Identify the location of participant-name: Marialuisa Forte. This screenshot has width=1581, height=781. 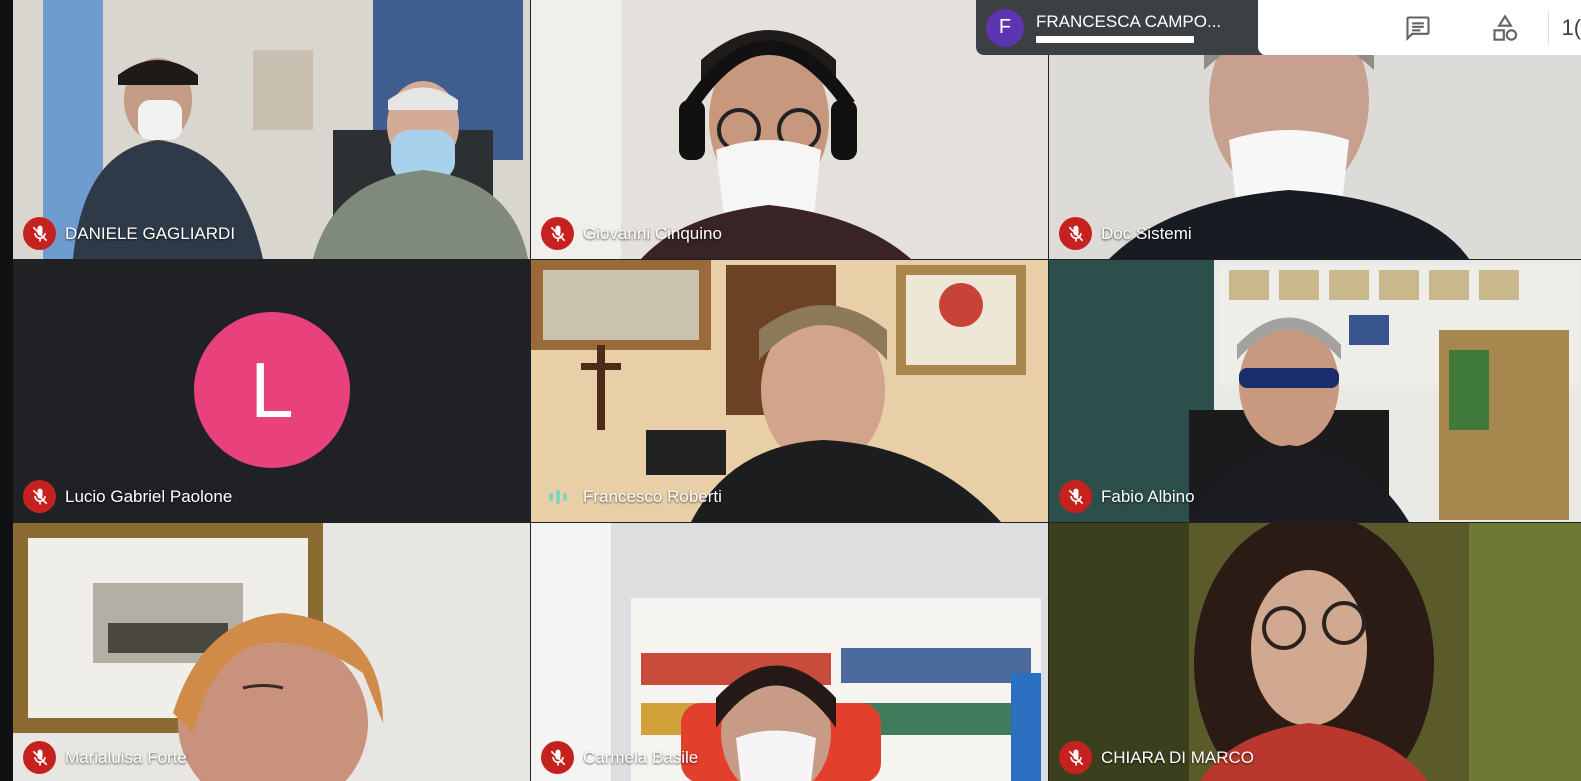
(126, 757).